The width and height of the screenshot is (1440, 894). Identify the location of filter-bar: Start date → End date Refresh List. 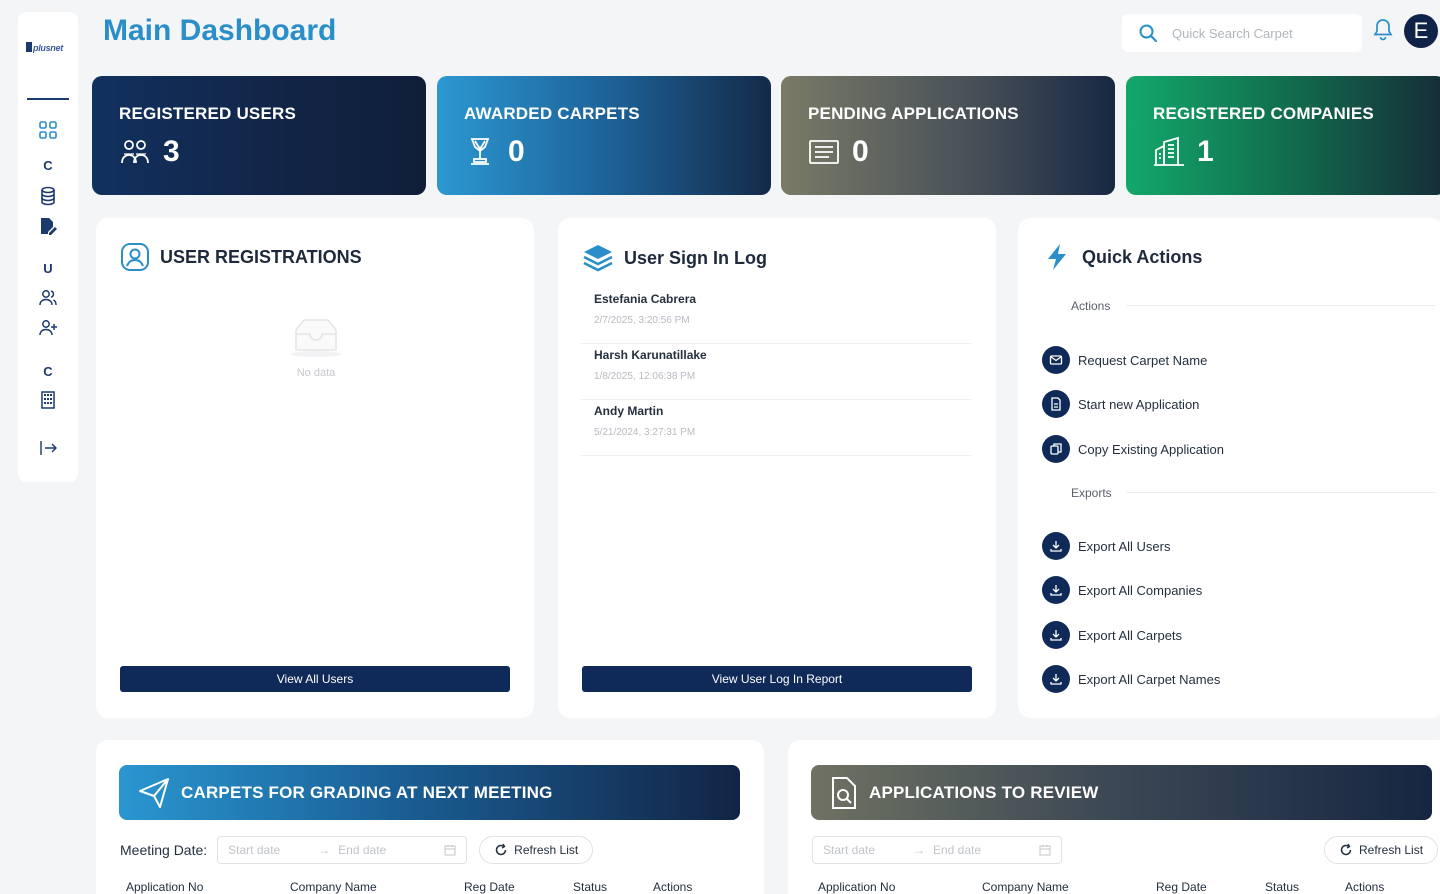
(1125, 850).